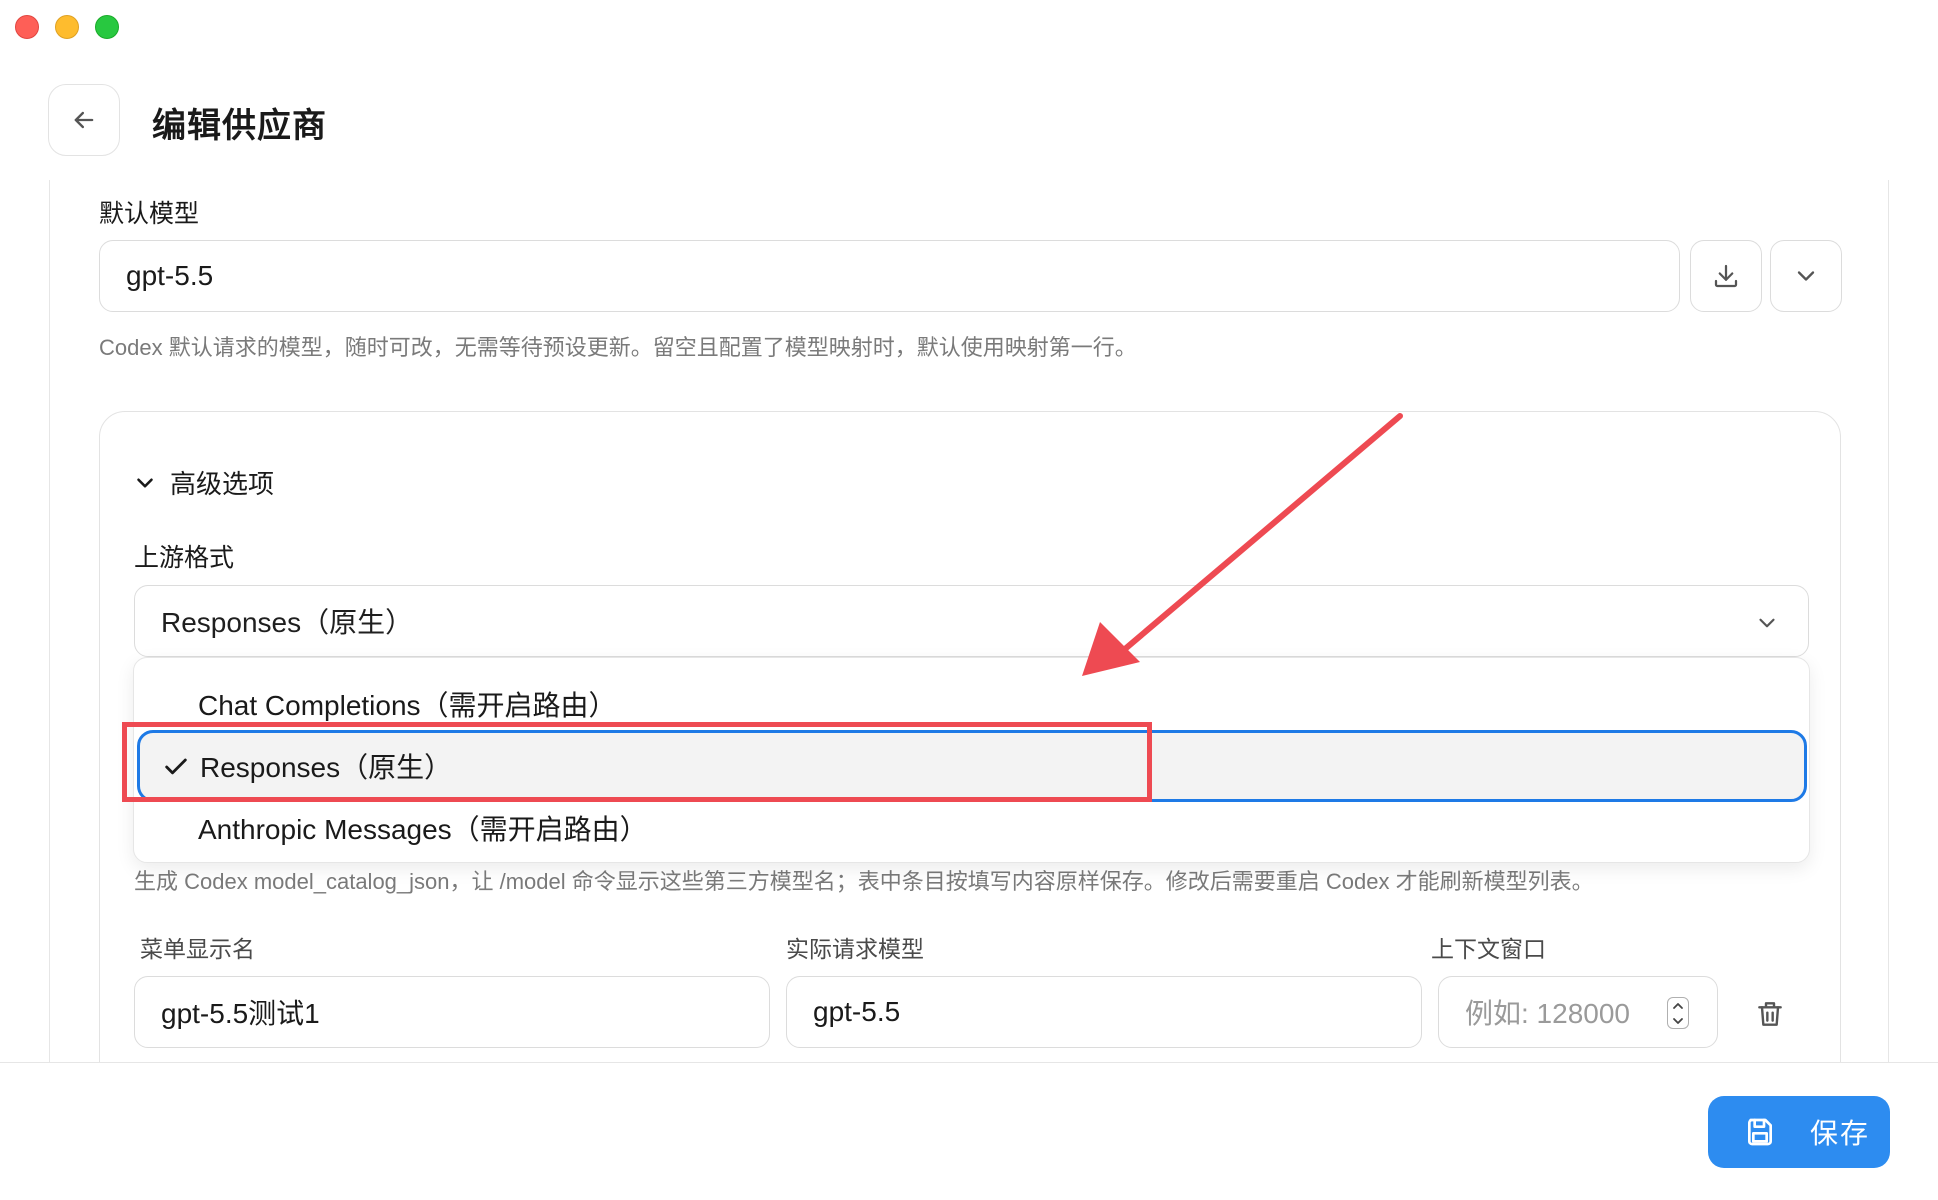 The width and height of the screenshot is (1938, 1200). I want to click on request-model-value: gpt-5.5, so click(857, 1011).